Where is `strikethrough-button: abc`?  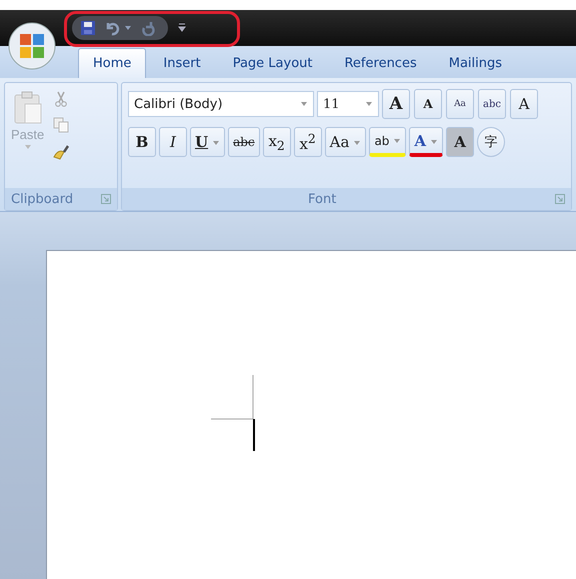 strikethrough-button: abc is located at coordinates (244, 142).